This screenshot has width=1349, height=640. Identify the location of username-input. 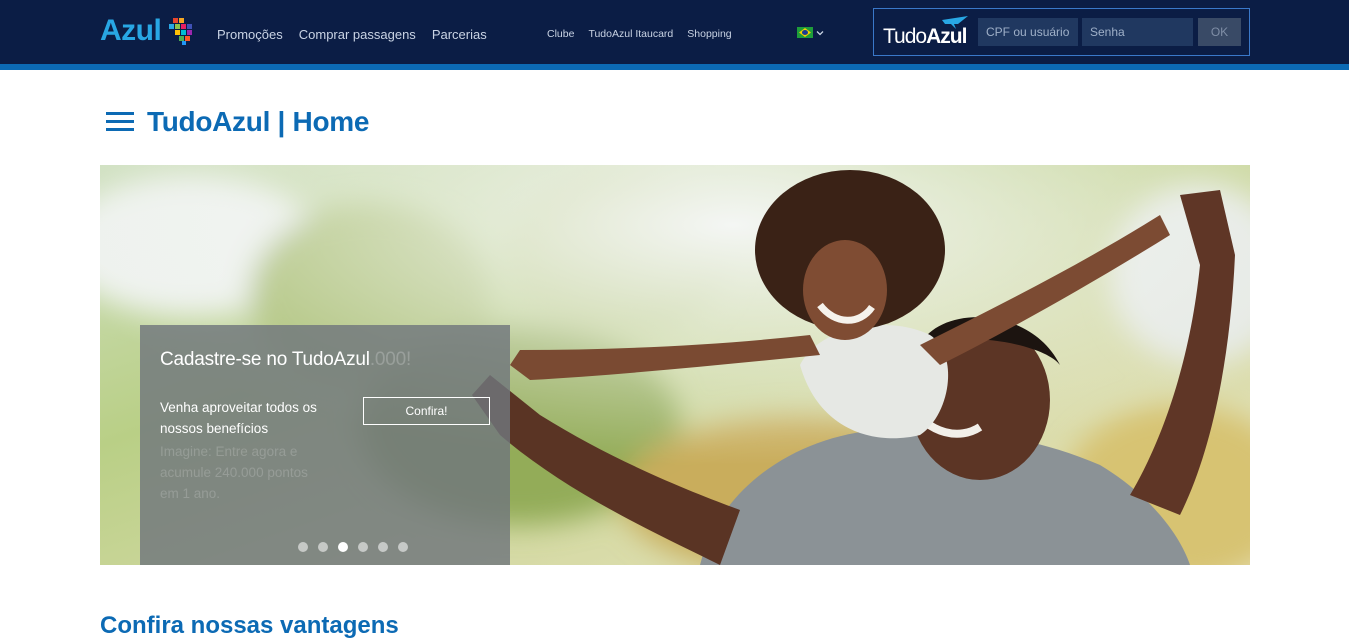
(1028, 32).